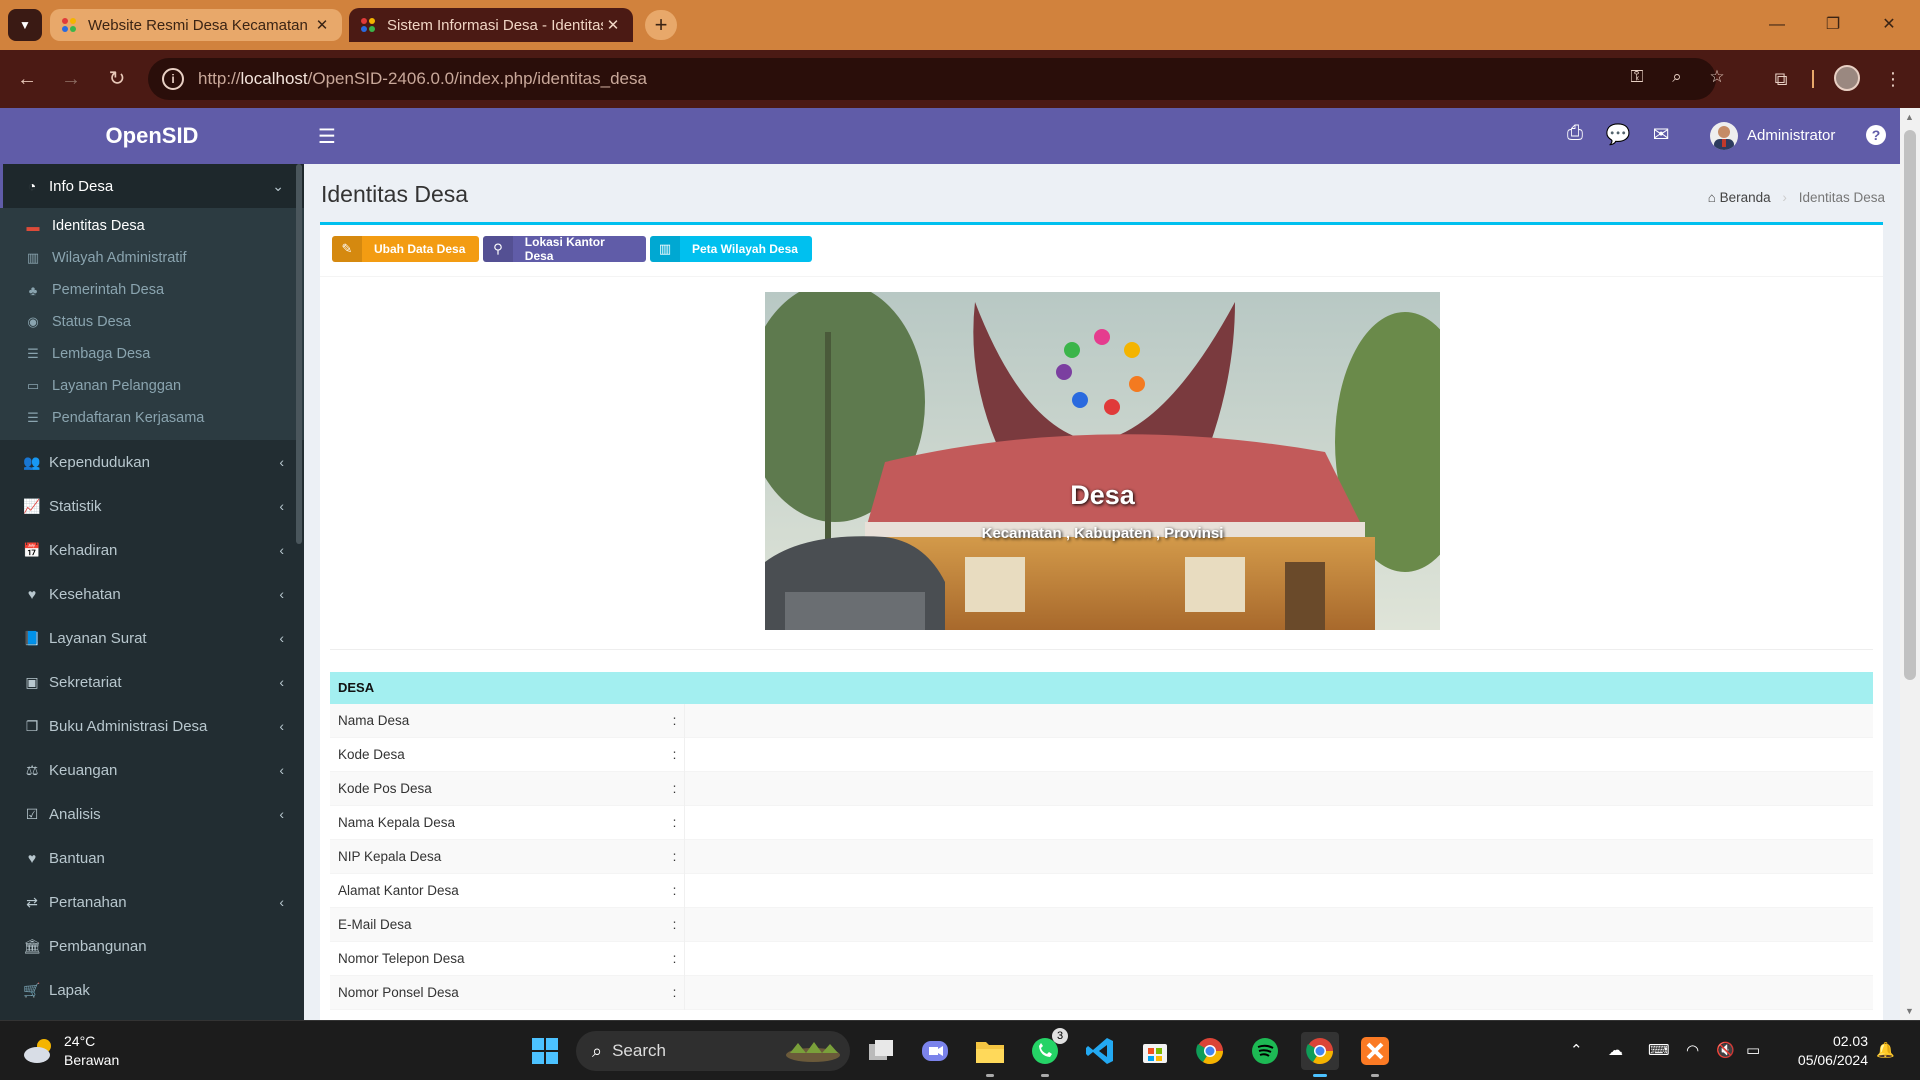  What do you see at coordinates (152, 1016) in the screenshot?
I see `sidebar-group-item: ℹPengaduan` at bounding box center [152, 1016].